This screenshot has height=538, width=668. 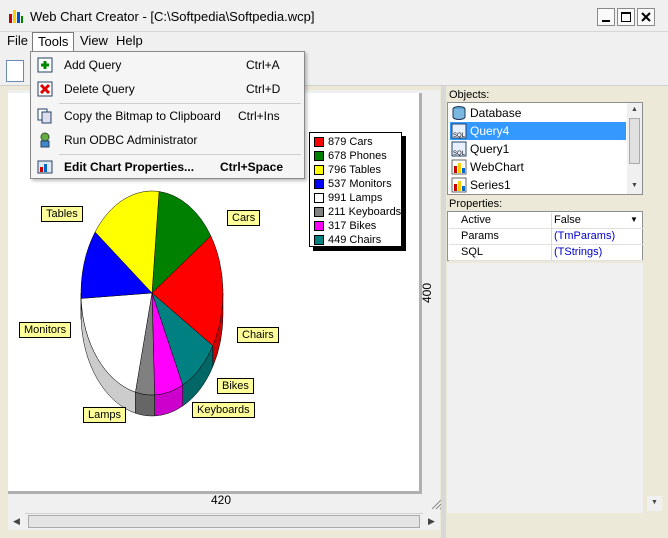 I want to click on pie-slices, so click(x=152, y=293).